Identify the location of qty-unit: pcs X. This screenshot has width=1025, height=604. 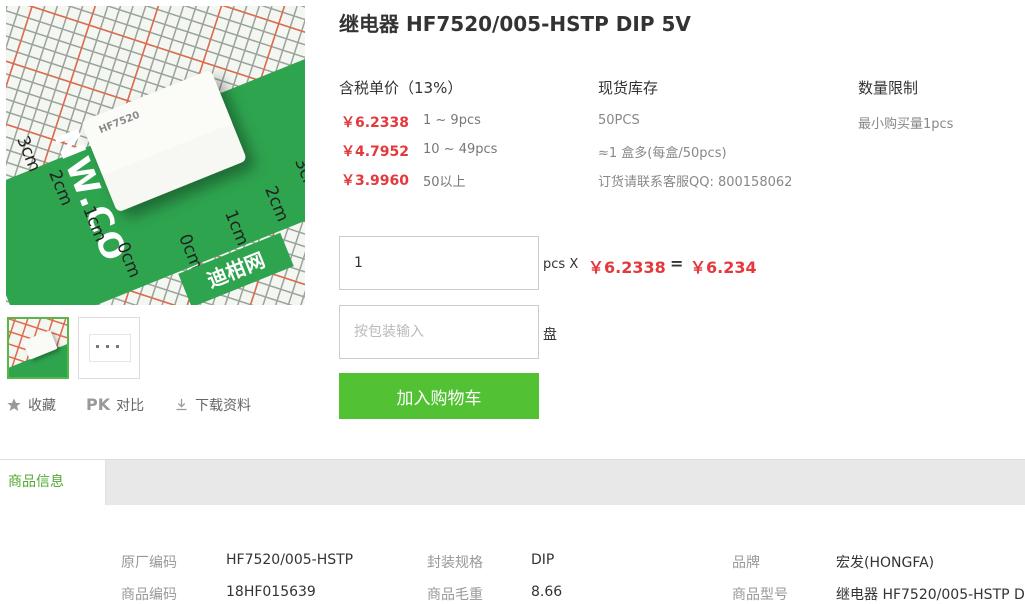
(561, 264).